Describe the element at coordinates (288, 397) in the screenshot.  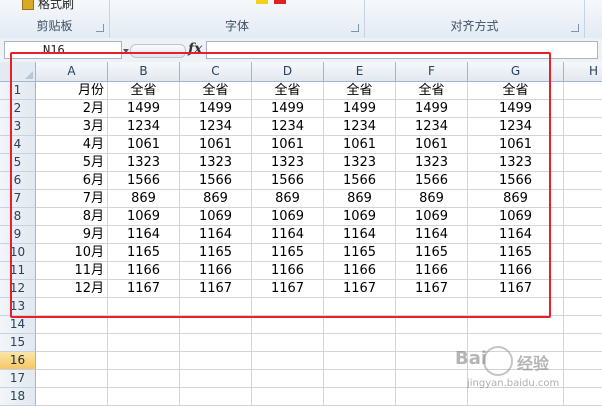
I see `cell-d18` at that location.